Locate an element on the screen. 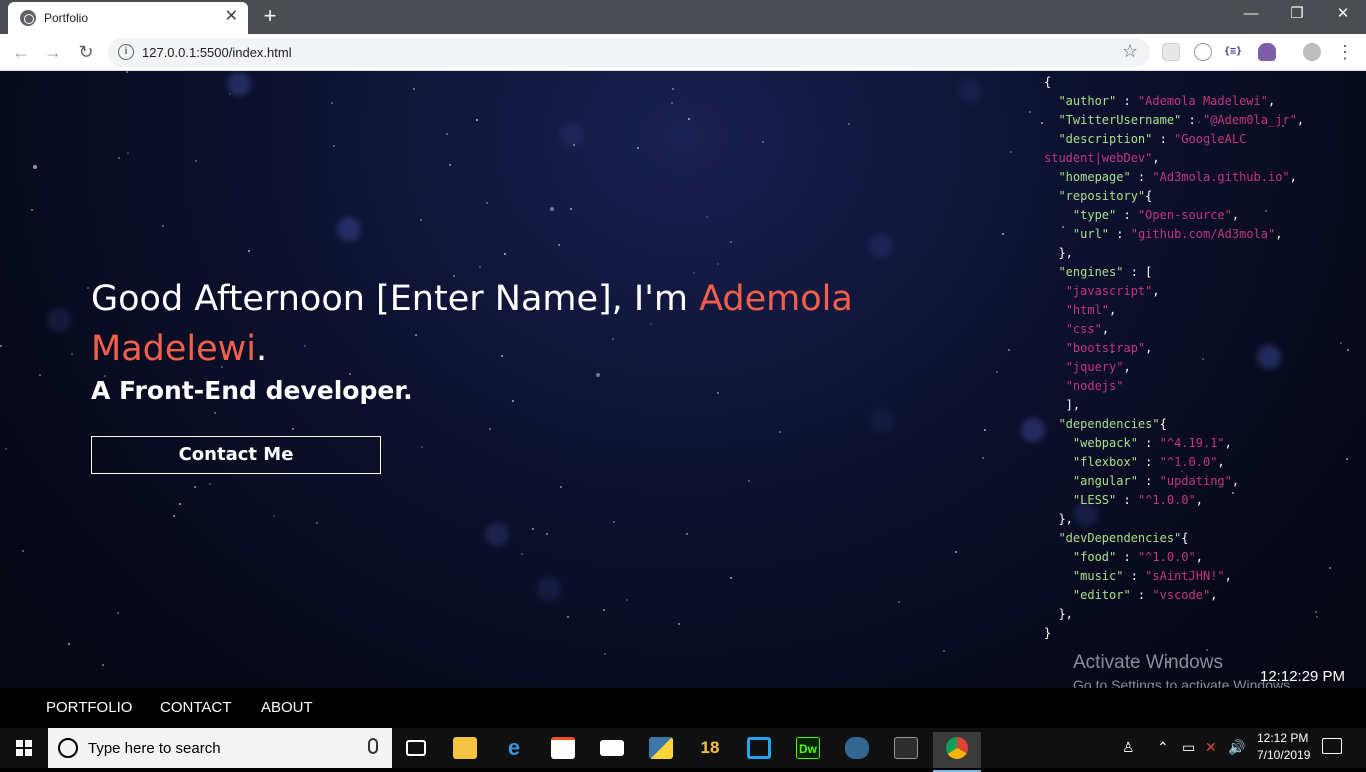  code-line: "css", is located at coordinates (1087, 329).